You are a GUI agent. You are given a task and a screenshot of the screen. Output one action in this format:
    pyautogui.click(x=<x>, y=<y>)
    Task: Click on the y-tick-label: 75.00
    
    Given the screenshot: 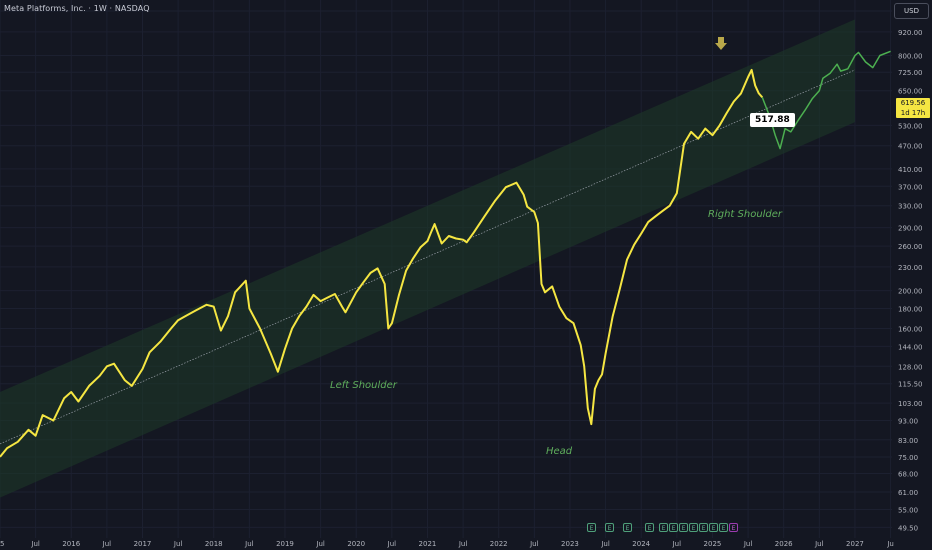 What is the action you would take?
    pyautogui.click(x=908, y=458)
    